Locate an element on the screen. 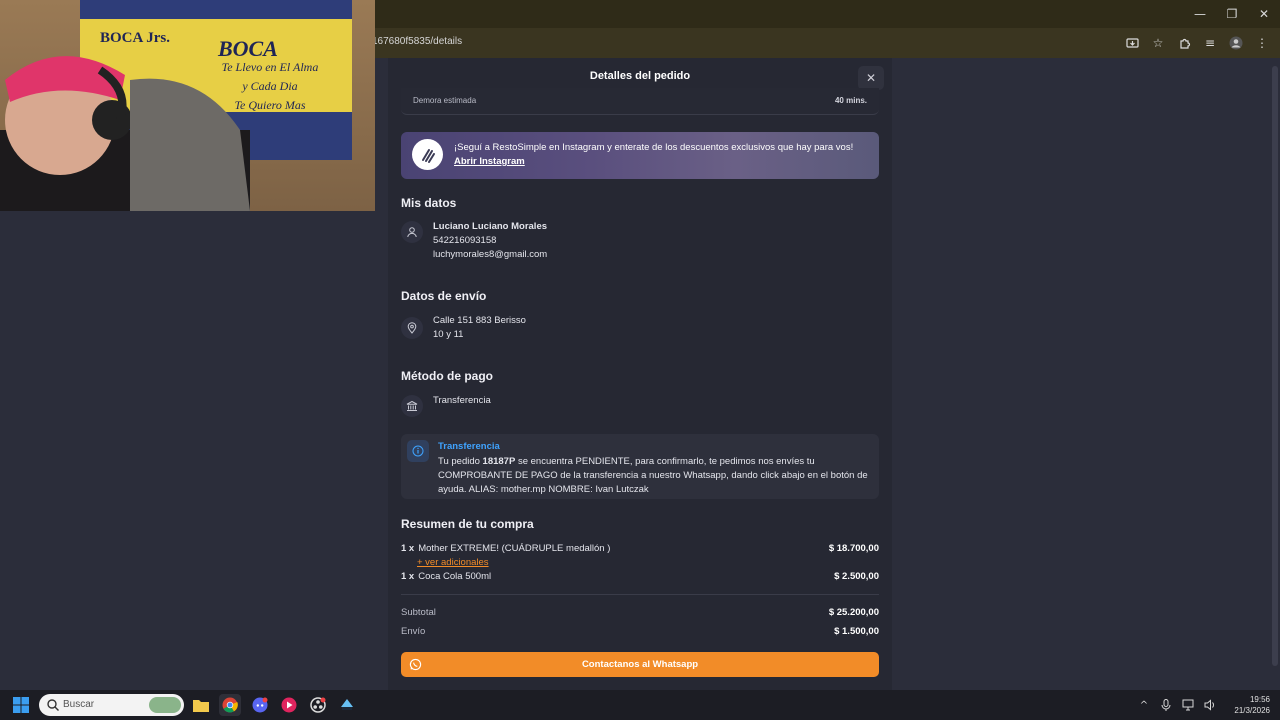  shipping-cost-row: Envío $ 1.500,00 is located at coordinates (640, 631).